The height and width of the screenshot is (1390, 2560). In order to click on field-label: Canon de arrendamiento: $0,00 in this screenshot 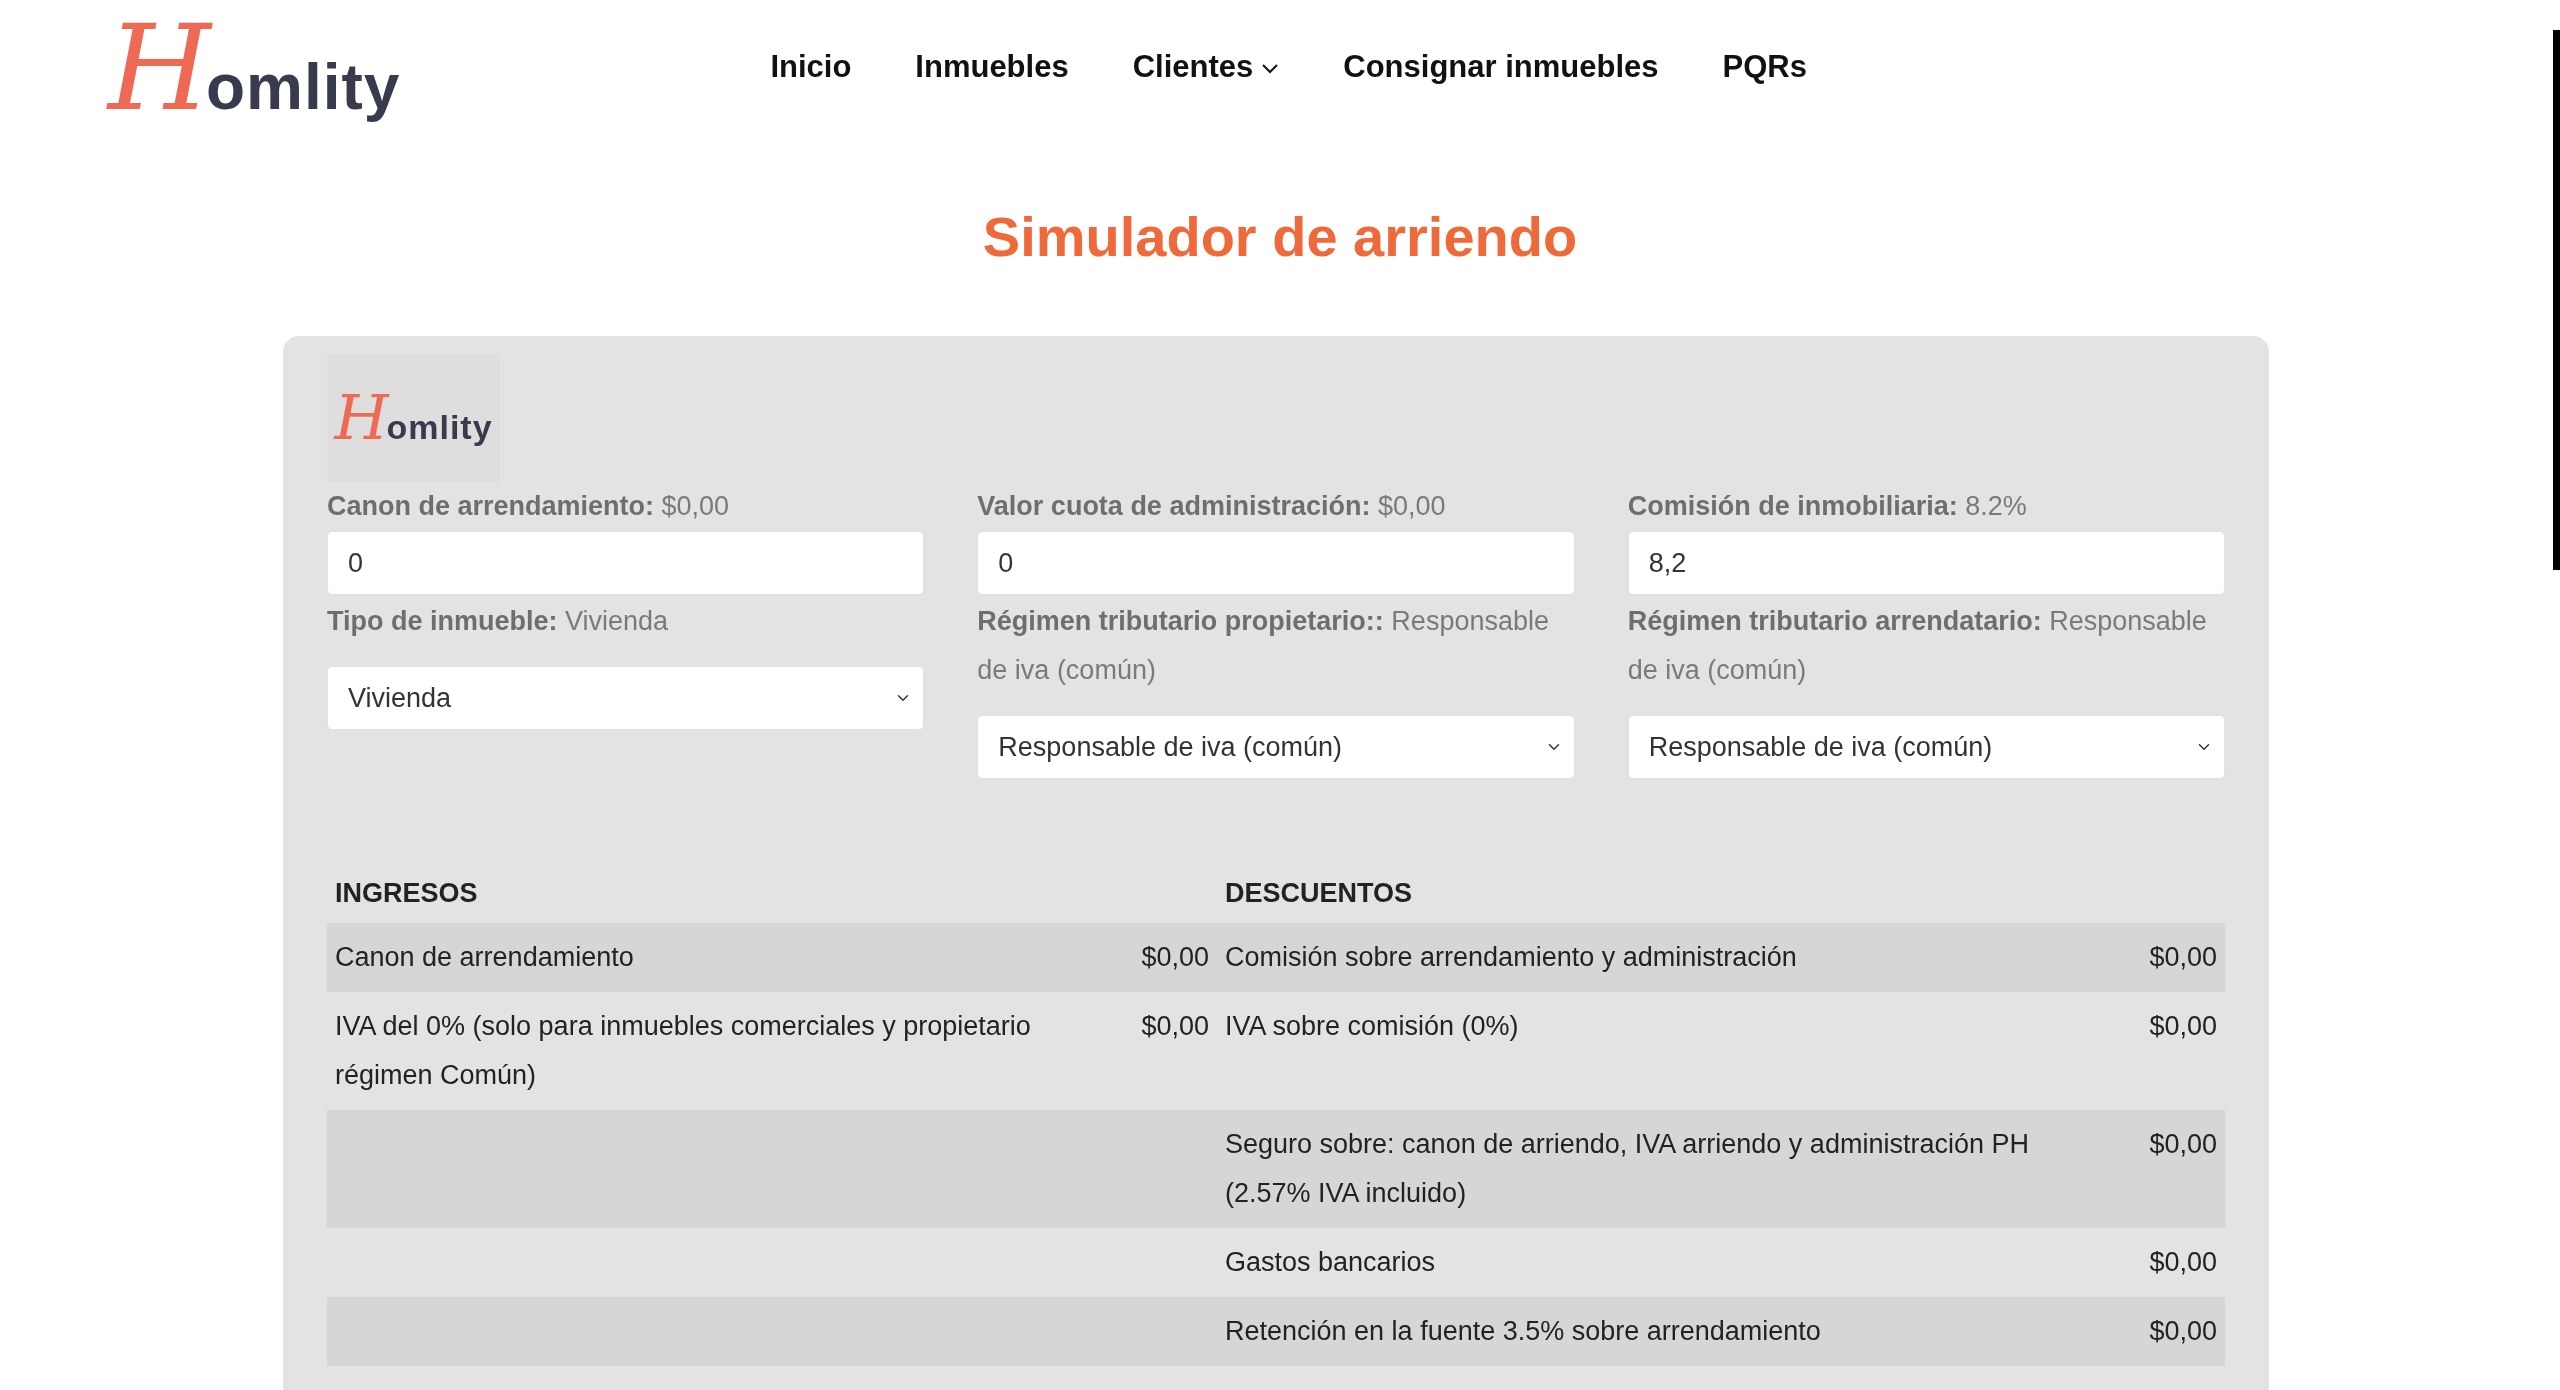, I will do `click(529, 507)`.